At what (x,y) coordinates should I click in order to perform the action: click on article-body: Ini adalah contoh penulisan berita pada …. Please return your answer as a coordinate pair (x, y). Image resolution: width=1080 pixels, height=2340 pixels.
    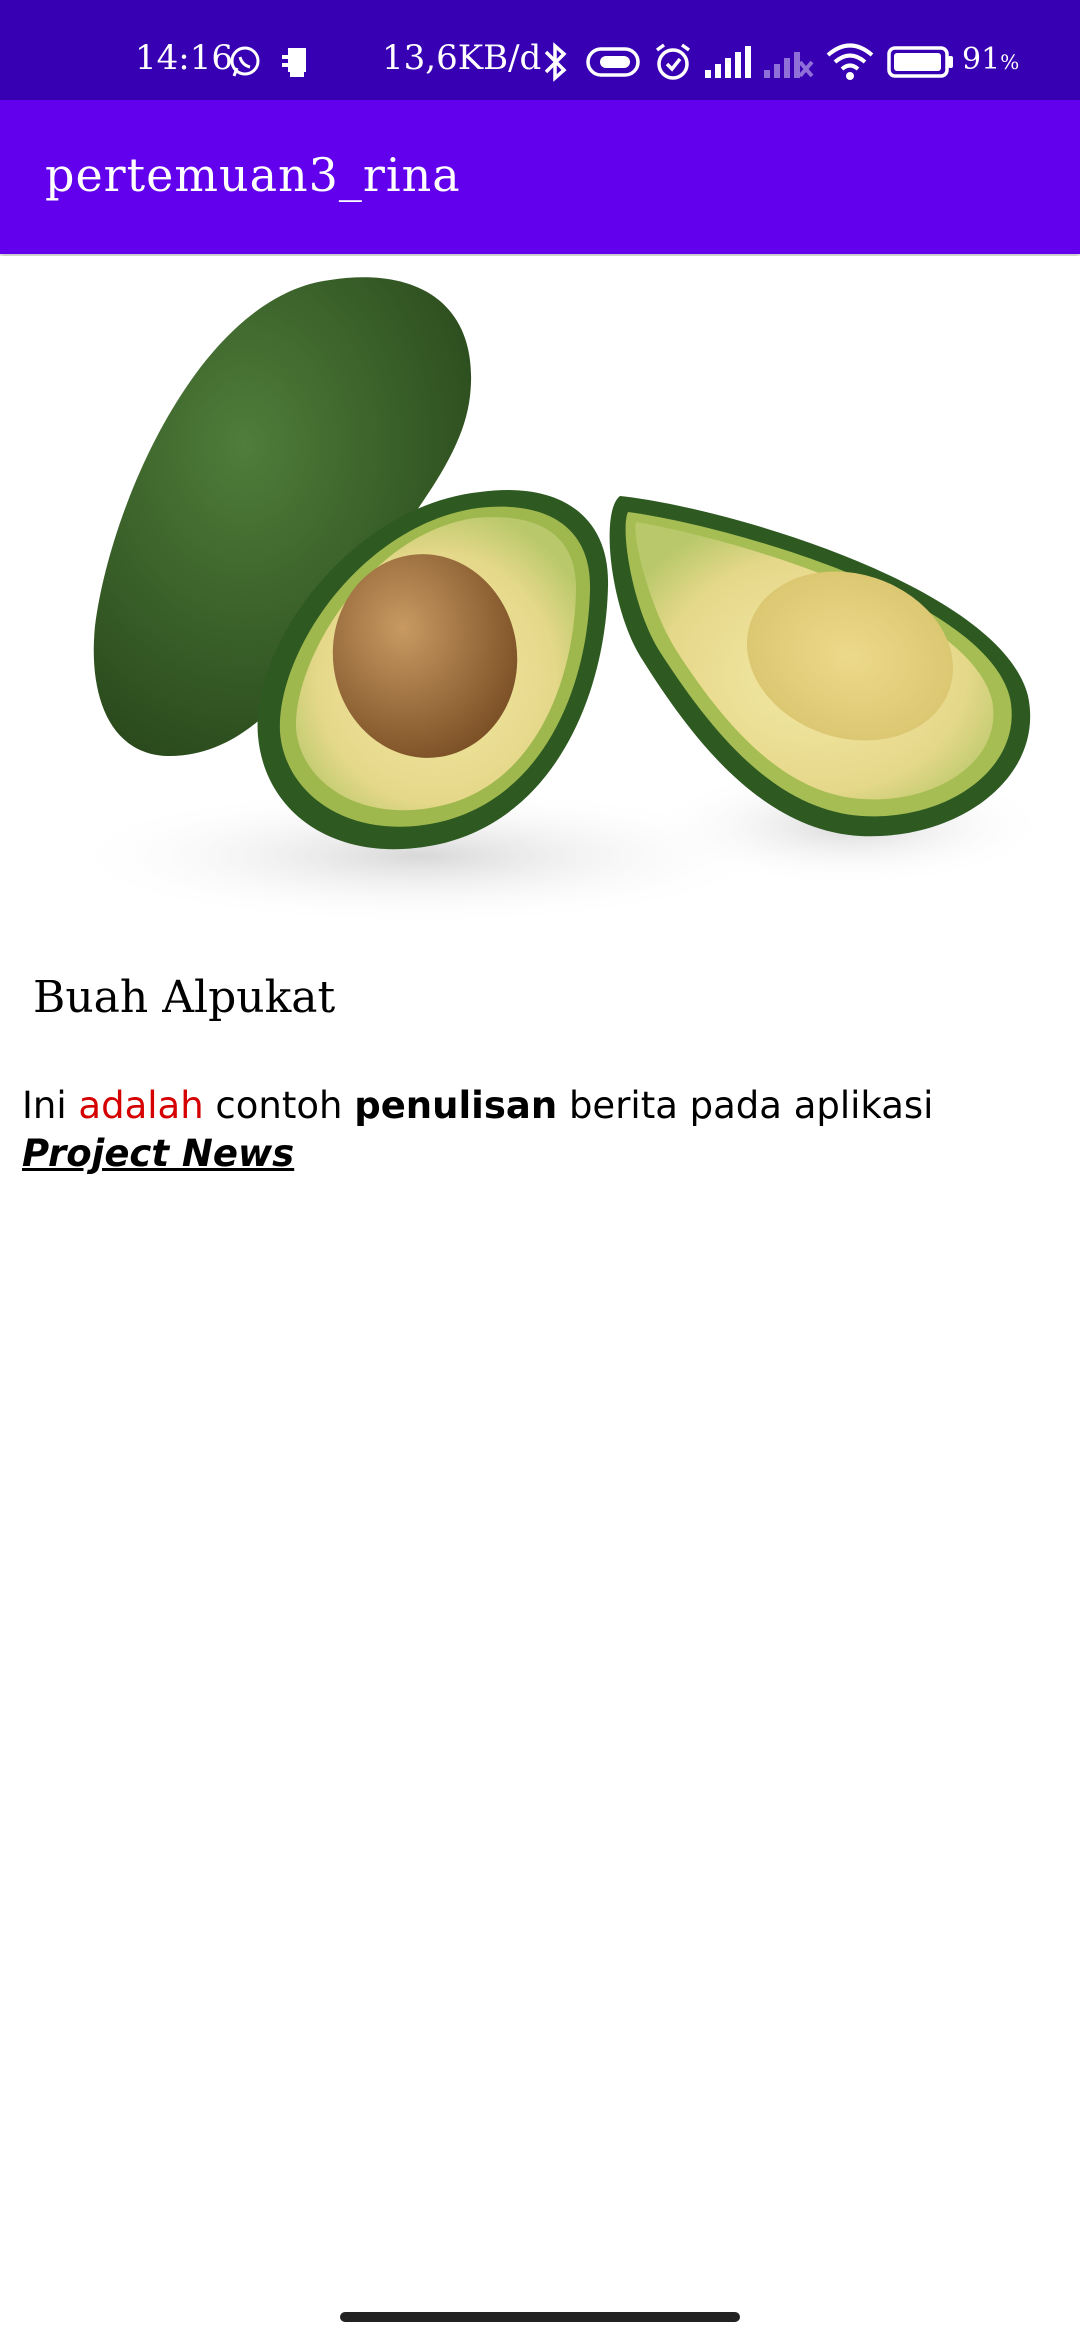
    Looking at the image, I should click on (542, 1130).